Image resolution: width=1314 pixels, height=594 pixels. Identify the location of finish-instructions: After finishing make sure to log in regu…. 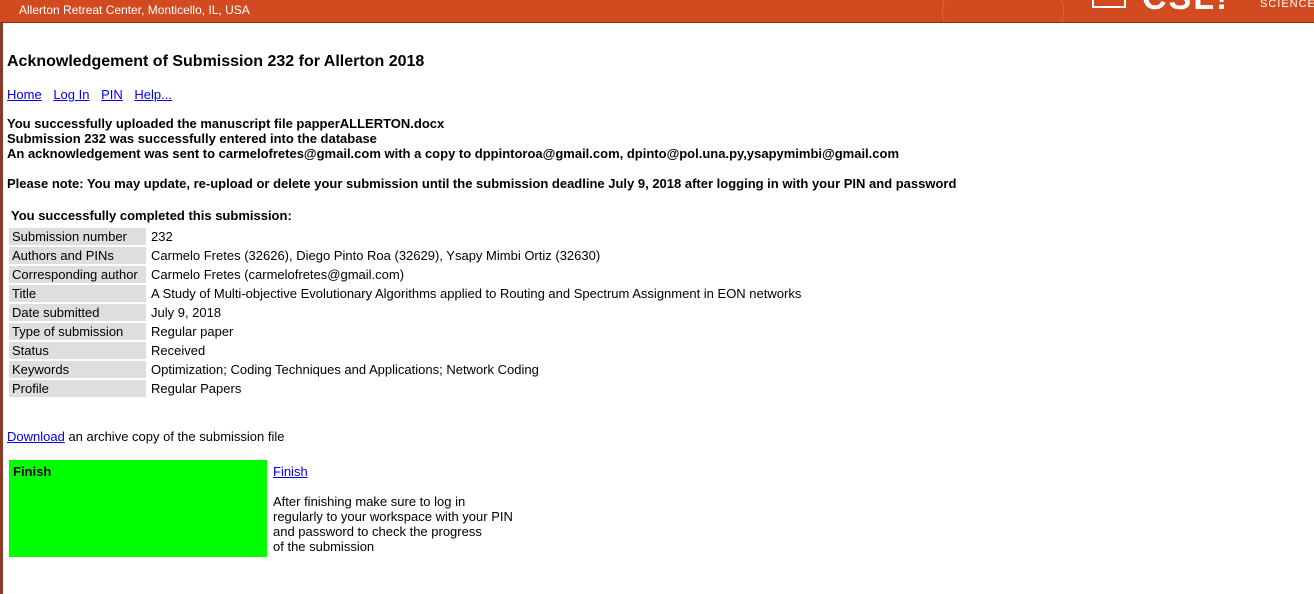
(393, 524).